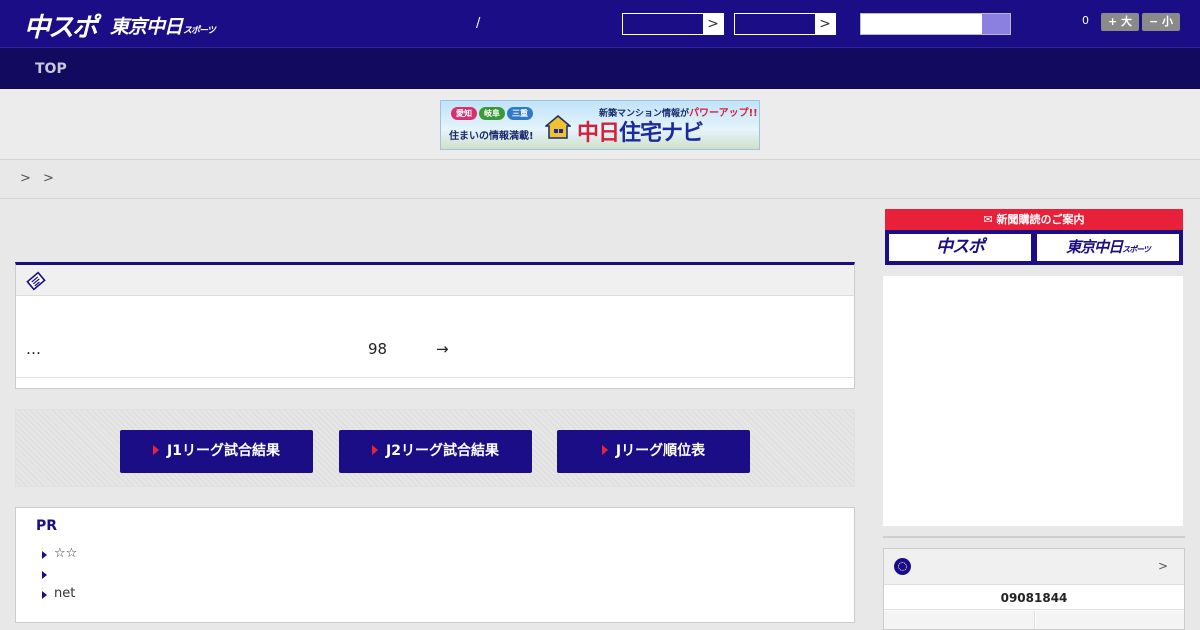 The image size is (1200, 630). I want to click on article-footer-divider, so click(435, 377).